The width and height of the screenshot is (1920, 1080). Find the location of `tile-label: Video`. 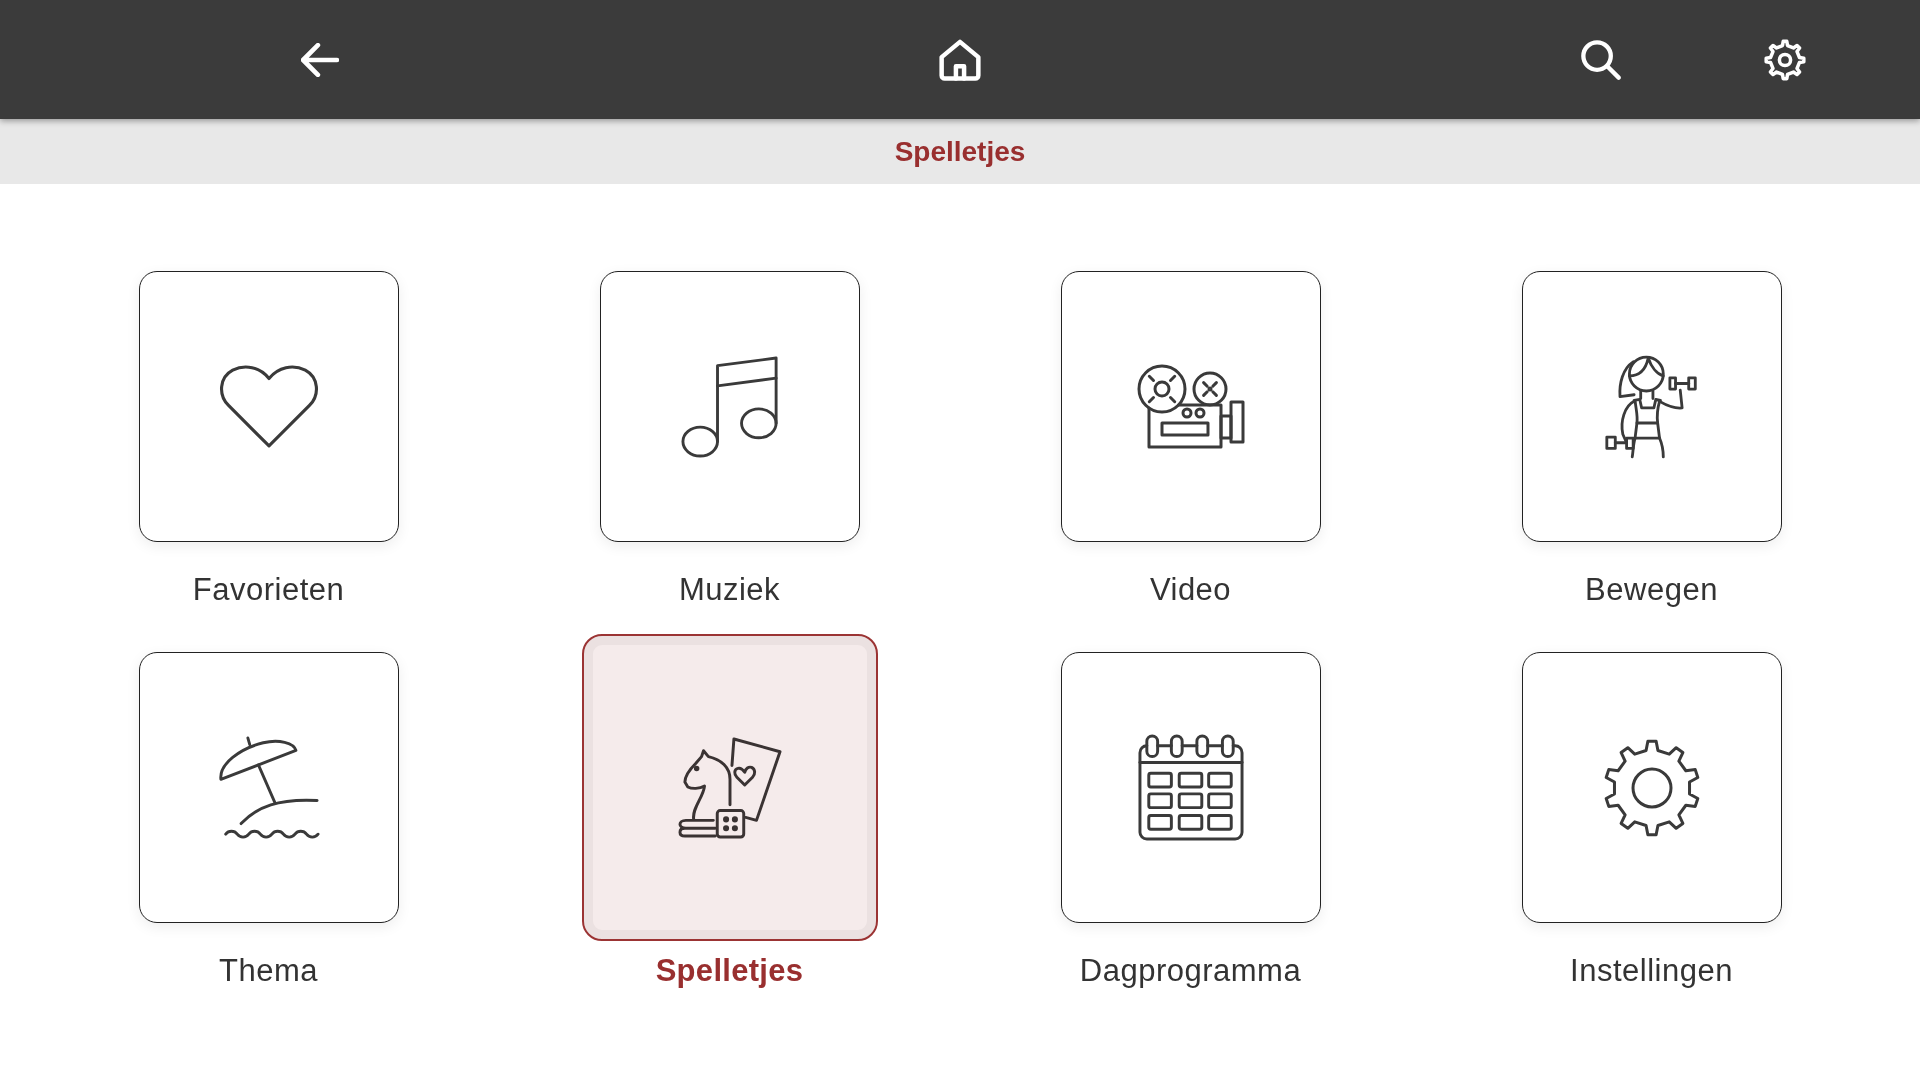

tile-label: Video is located at coordinates (1190, 590).